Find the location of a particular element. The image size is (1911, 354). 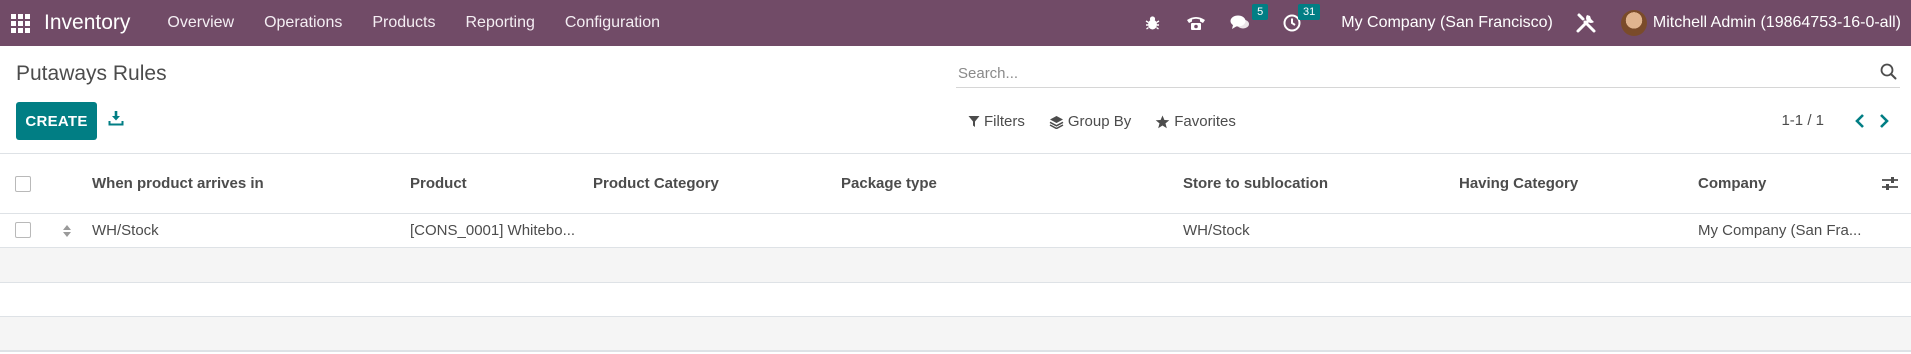

row-checkbox is located at coordinates (23, 230).